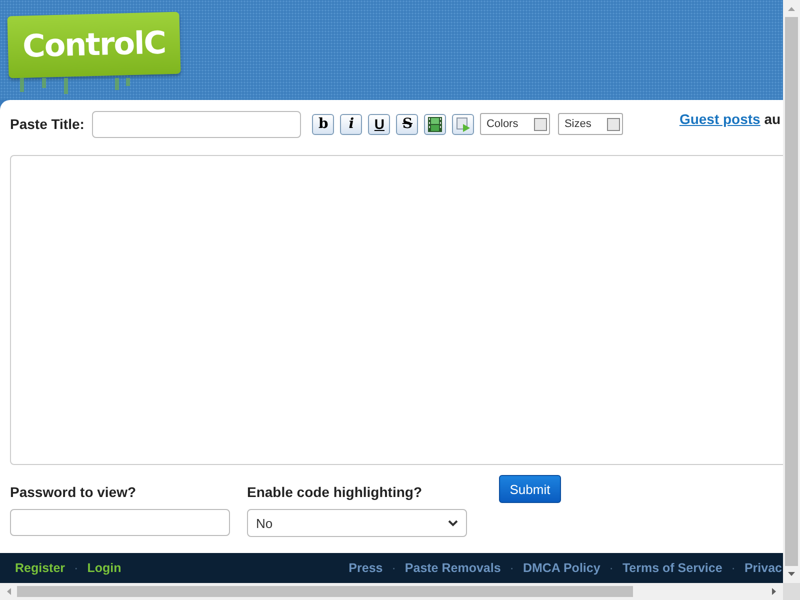  Describe the element at coordinates (791, 591) in the screenshot. I see `scrollbar-corner` at that location.